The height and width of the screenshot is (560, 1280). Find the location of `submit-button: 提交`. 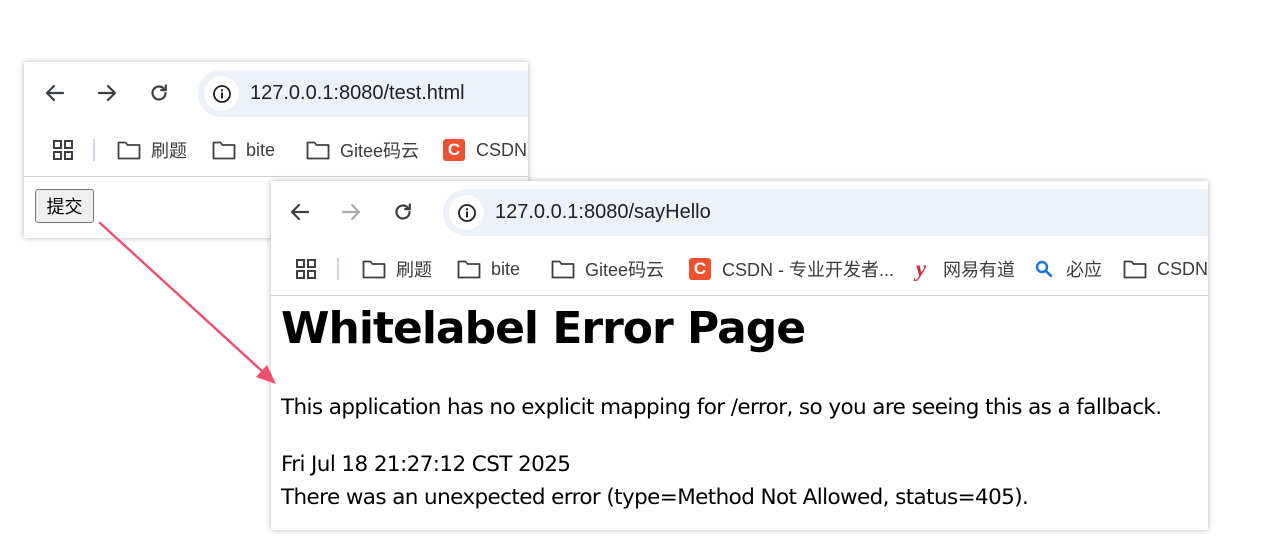

submit-button: 提交 is located at coordinates (64, 206).